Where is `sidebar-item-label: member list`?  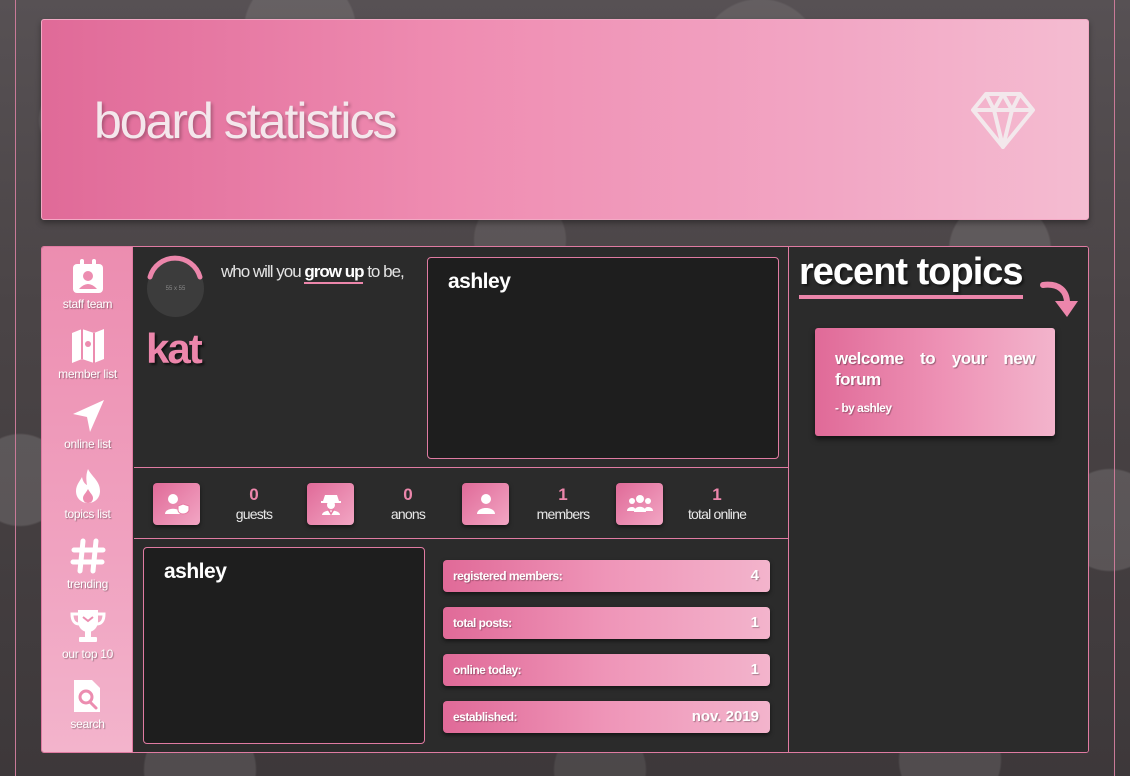 sidebar-item-label: member list is located at coordinates (87, 374).